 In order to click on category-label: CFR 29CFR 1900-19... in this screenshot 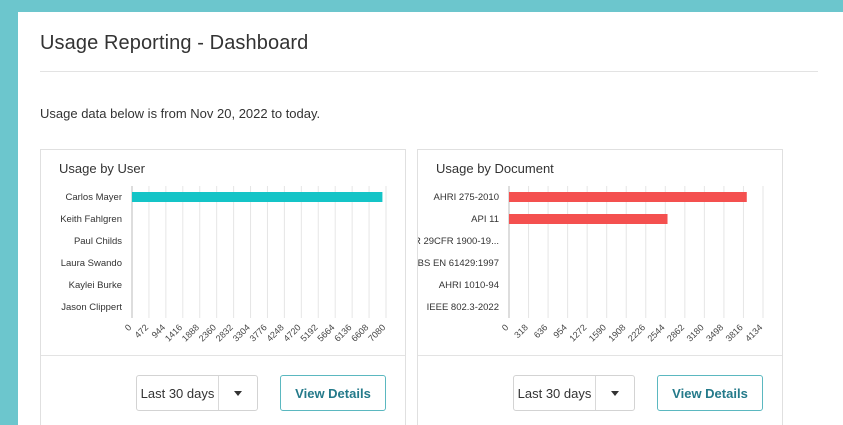, I will do `click(458, 241)`.